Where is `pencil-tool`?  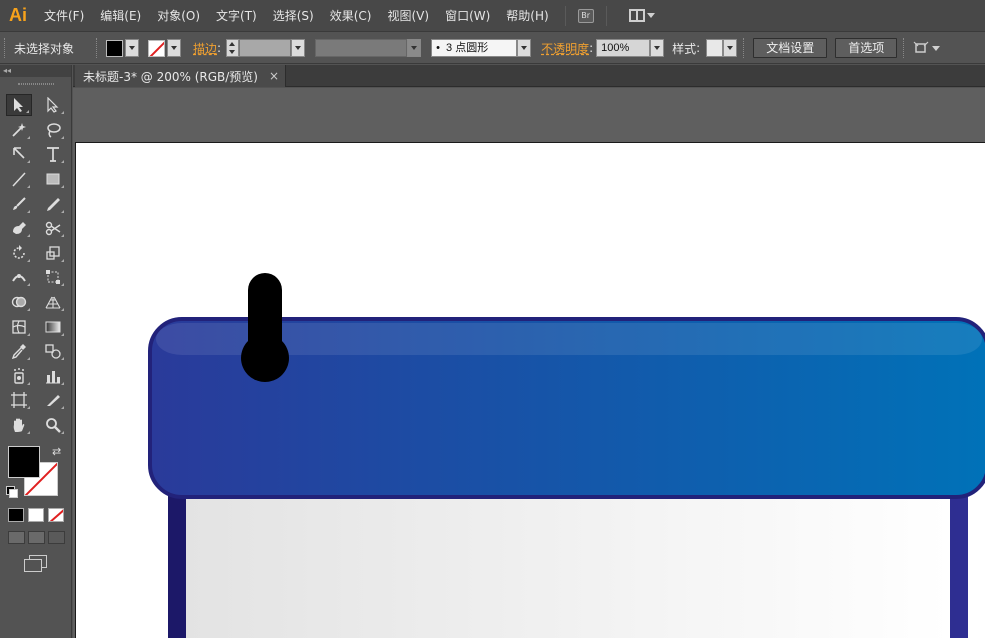
pencil-tool is located at coordinates (53, 204).